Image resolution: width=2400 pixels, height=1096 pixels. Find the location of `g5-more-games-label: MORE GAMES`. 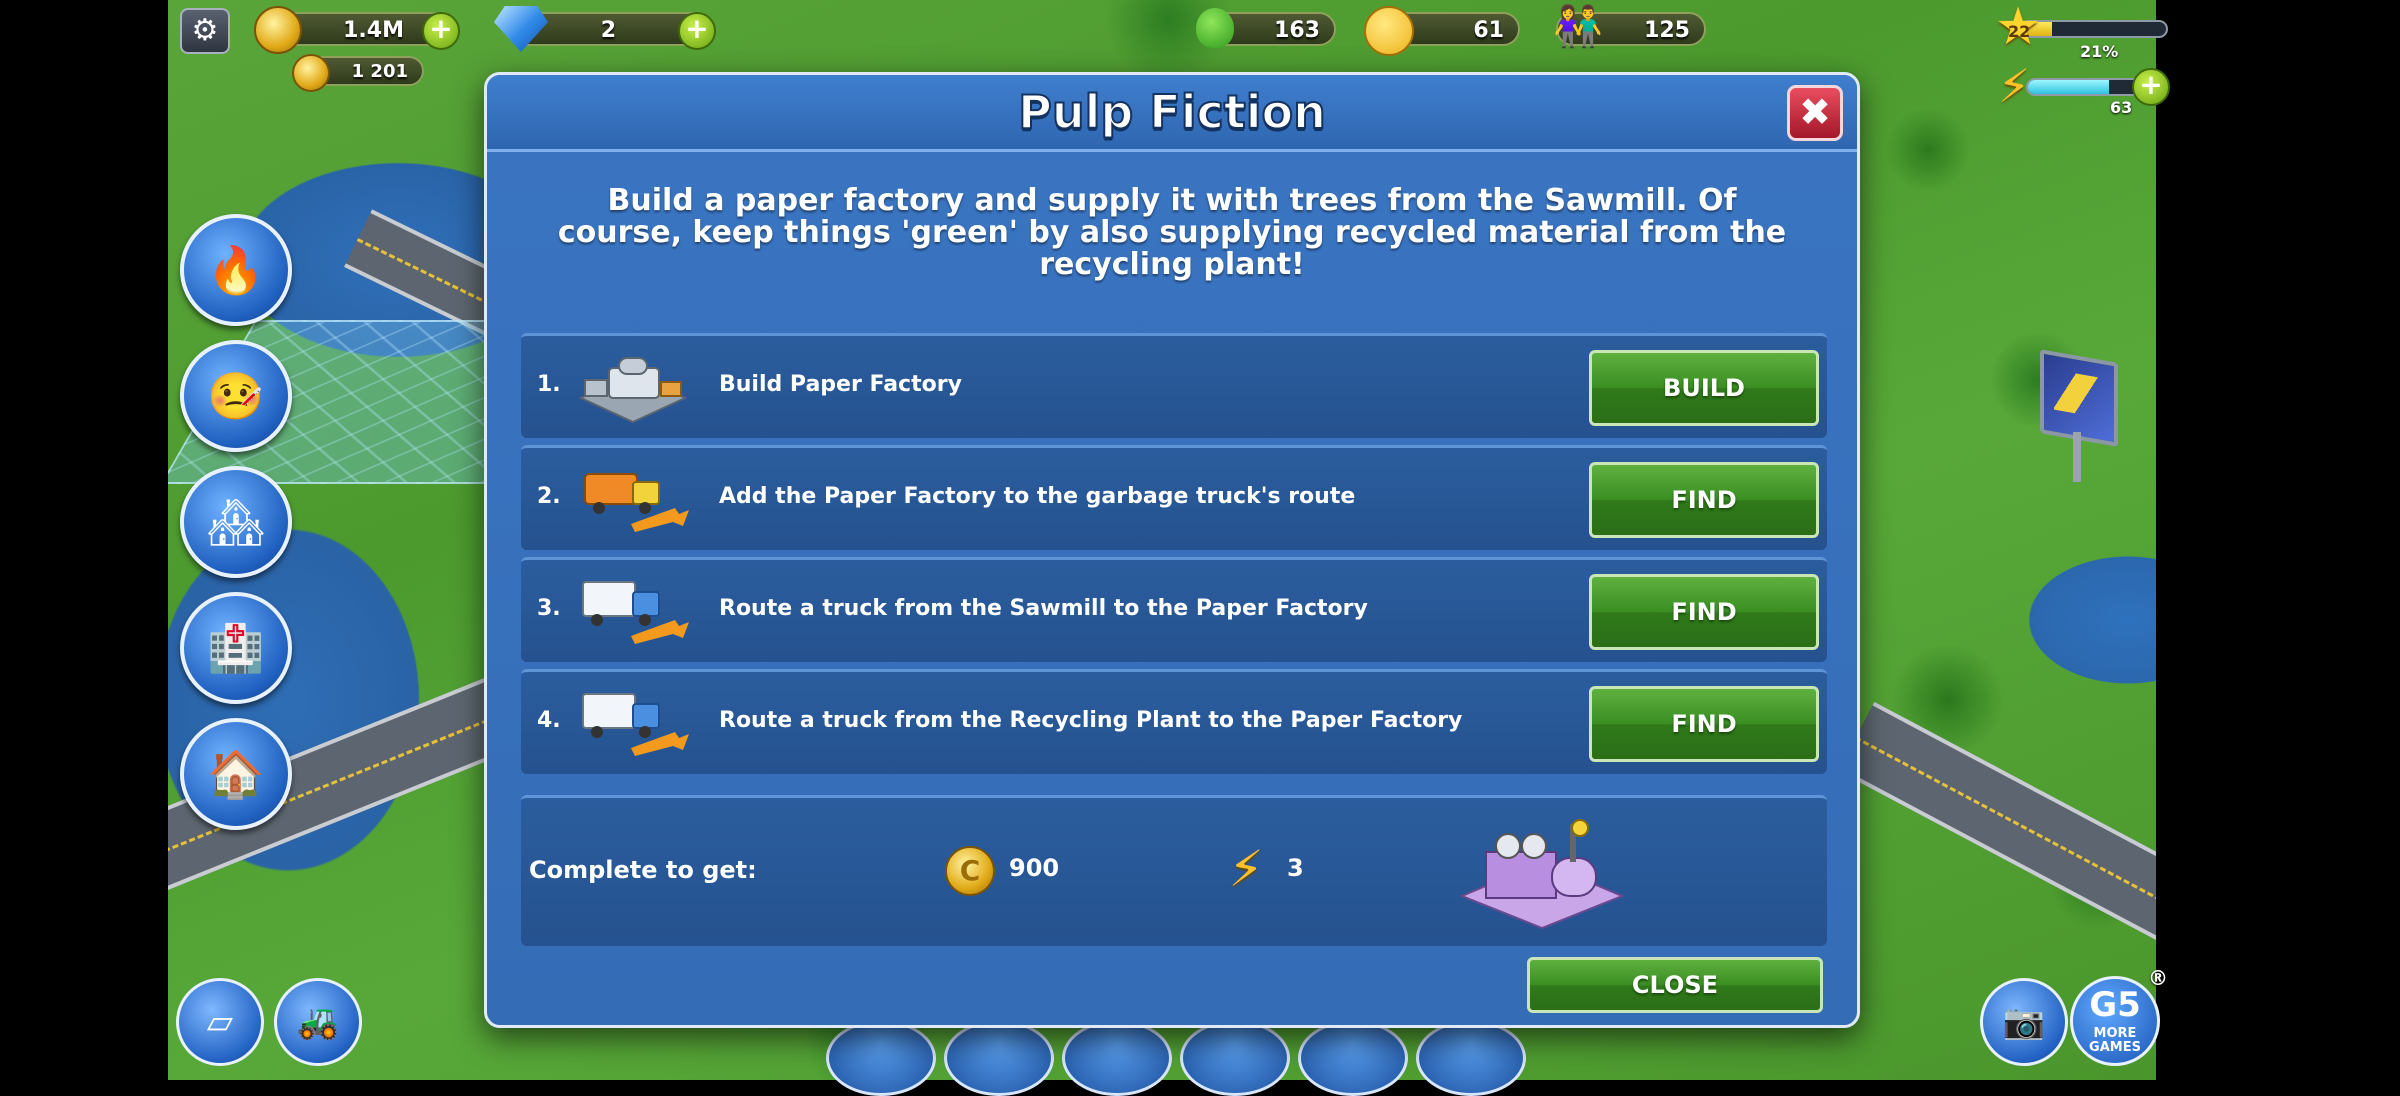

g5-more-games-label: MORE GAMES is located at coordinates (2115, 1040).